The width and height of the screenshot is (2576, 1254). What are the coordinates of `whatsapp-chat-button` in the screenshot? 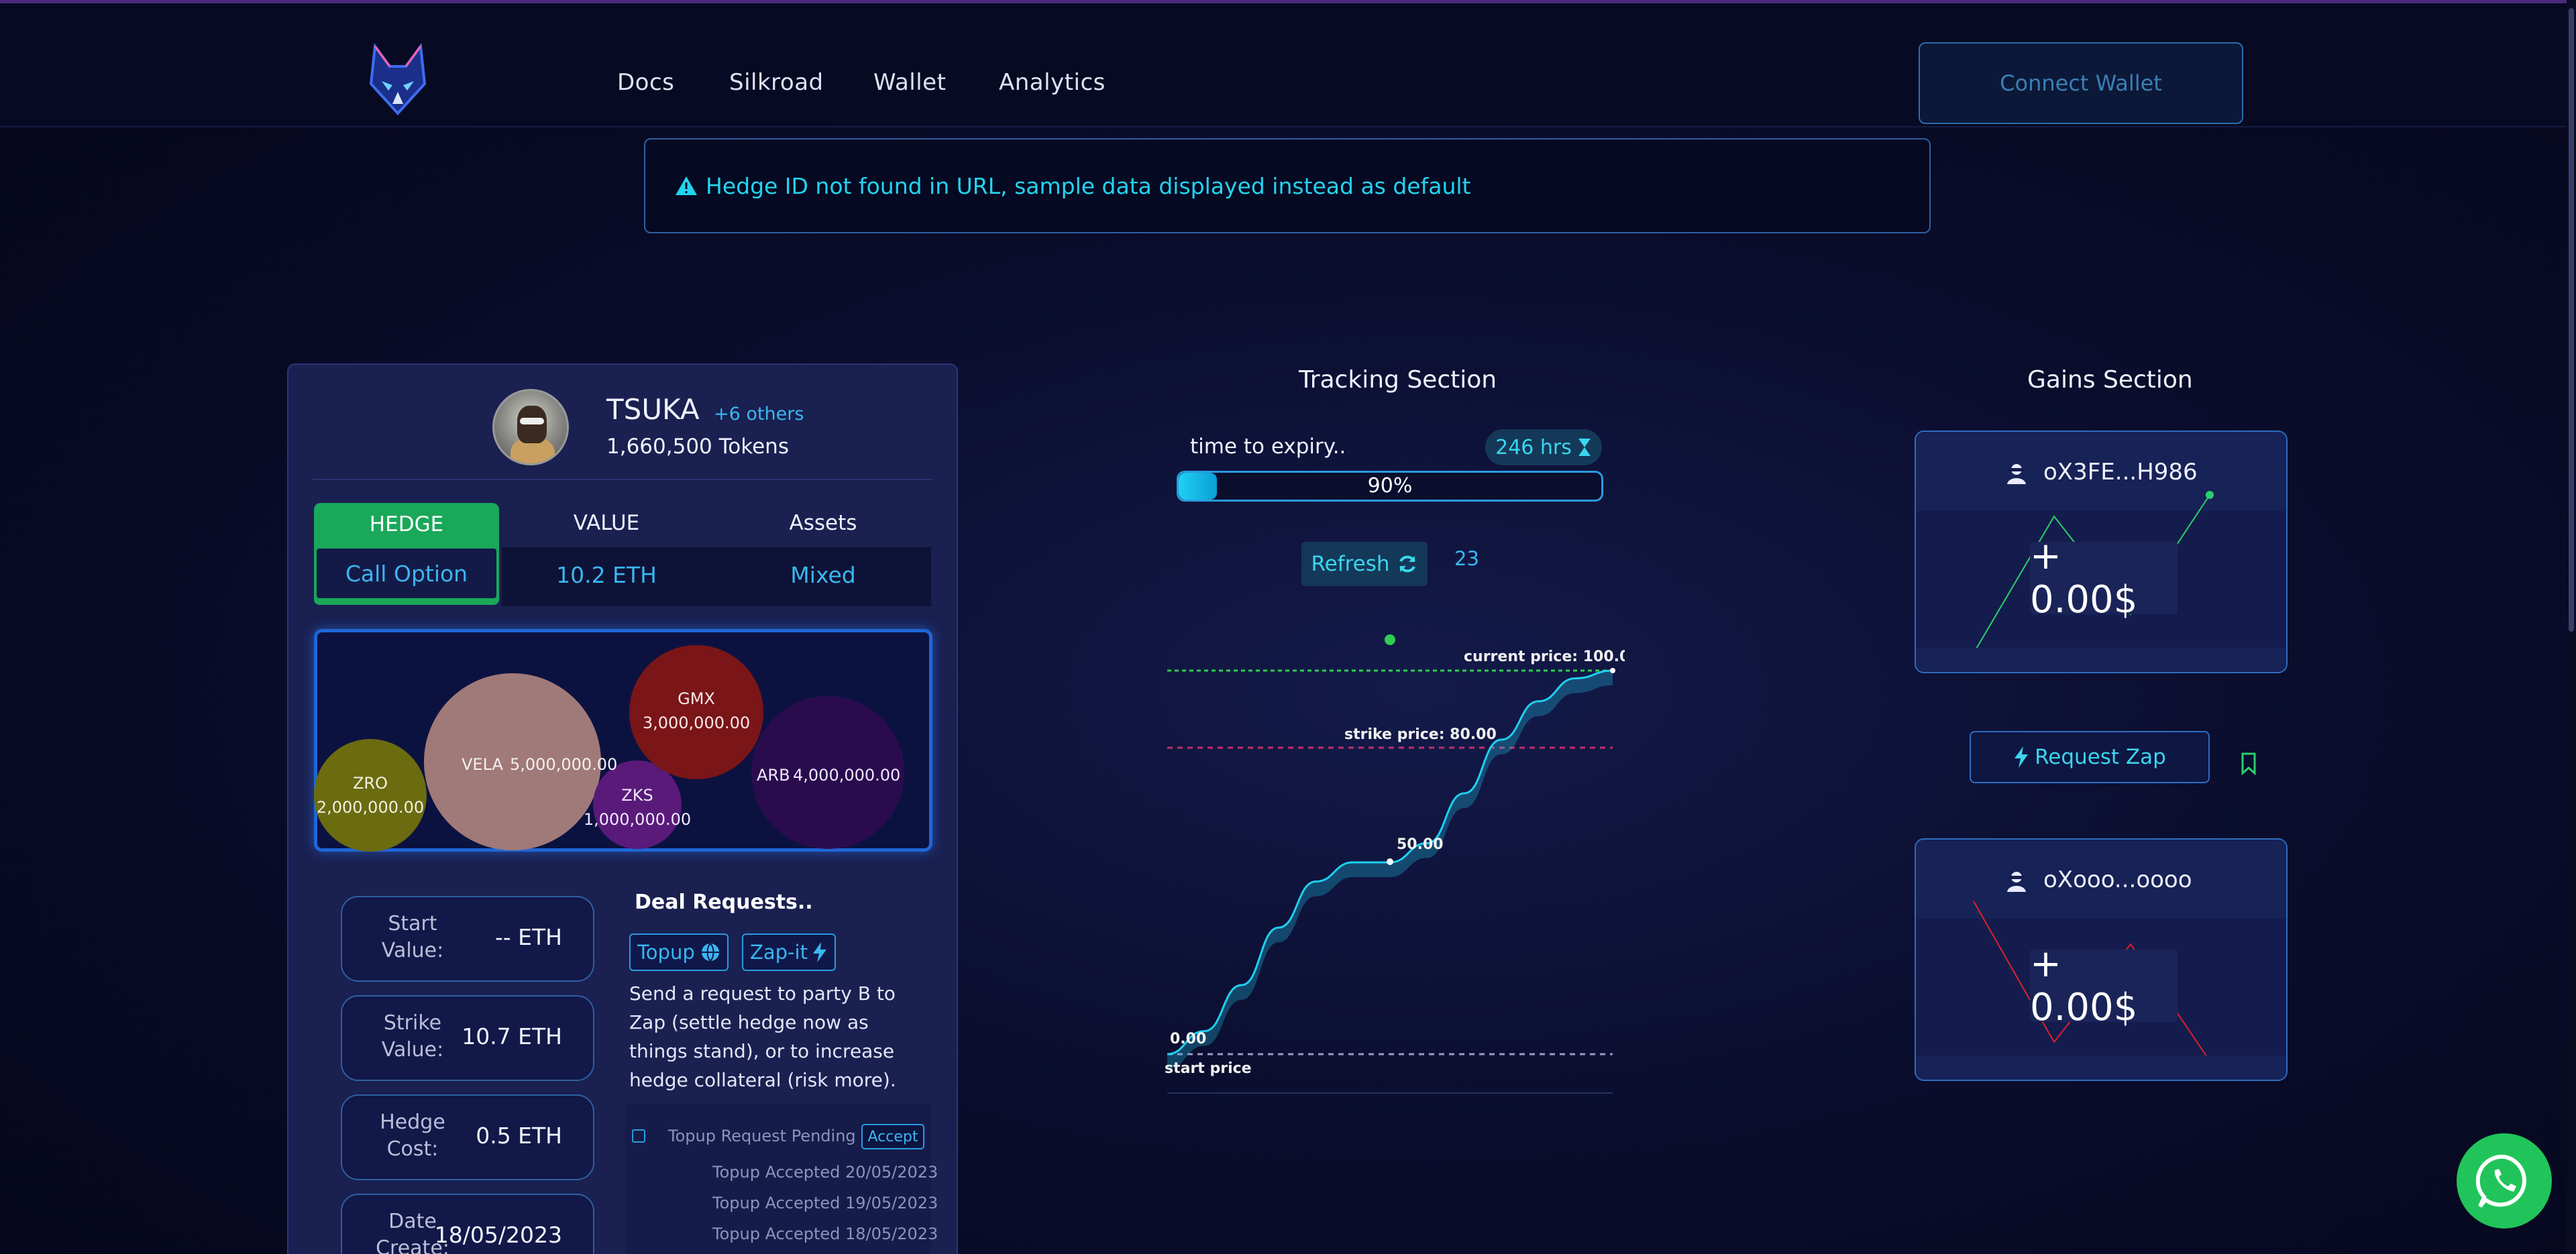 It's located at (2504, 1181).